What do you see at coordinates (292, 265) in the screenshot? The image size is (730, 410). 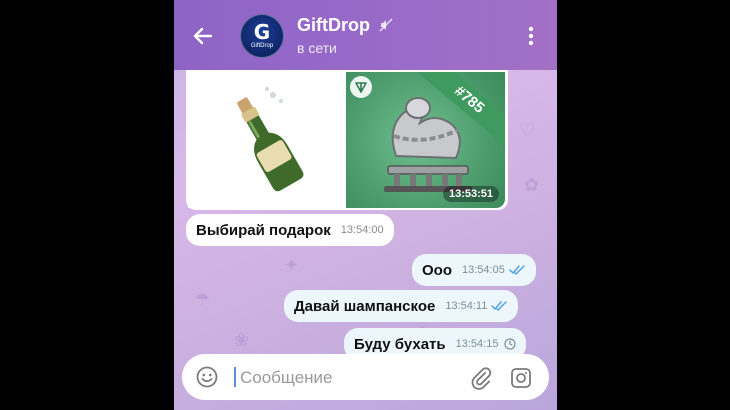 I see `doodle-icon: ✦` at bounding box center [292, 265].